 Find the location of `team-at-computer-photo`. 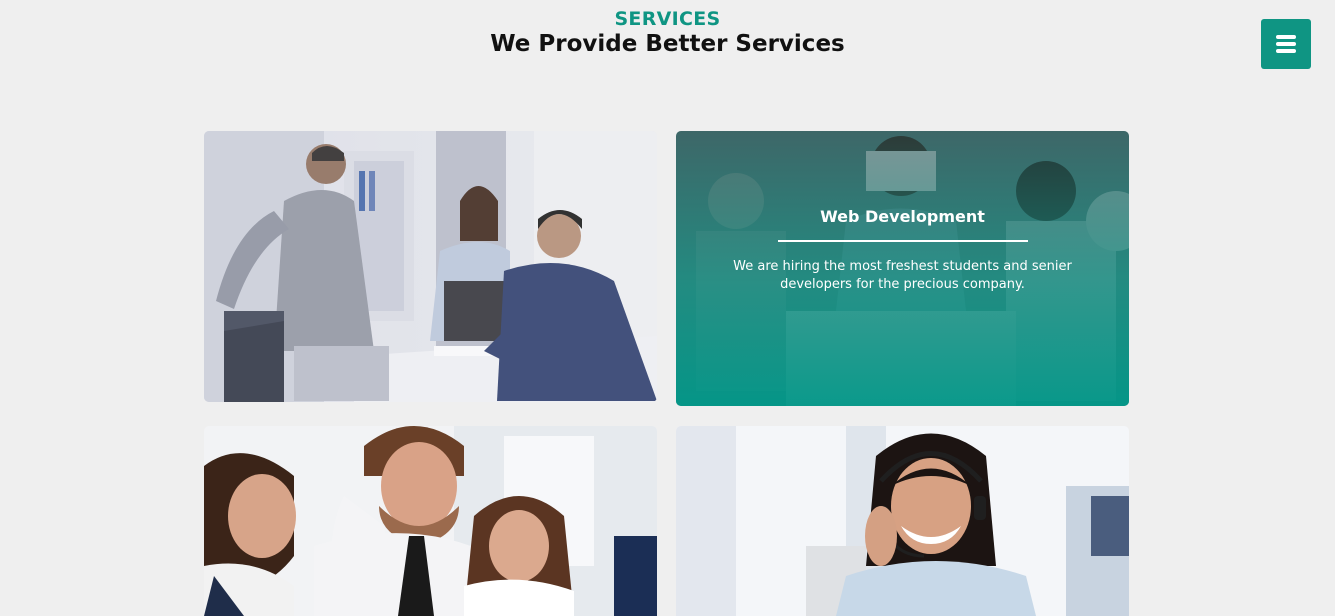

team-at-computer-photo is located at coordinates (430, 521).